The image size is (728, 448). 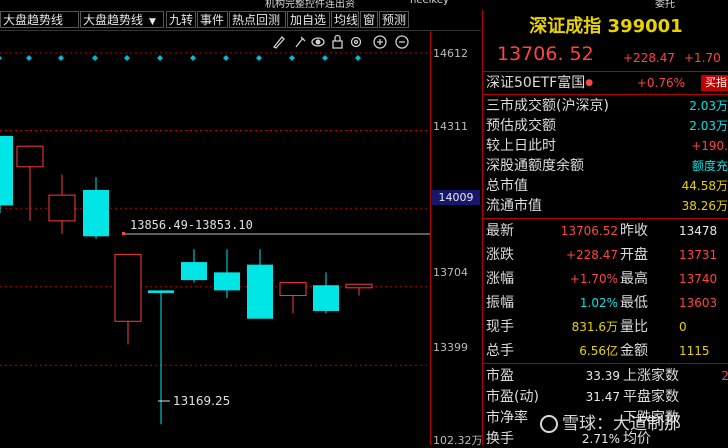 I want to click on tab-events: 事件, so click(x=212, y=19).